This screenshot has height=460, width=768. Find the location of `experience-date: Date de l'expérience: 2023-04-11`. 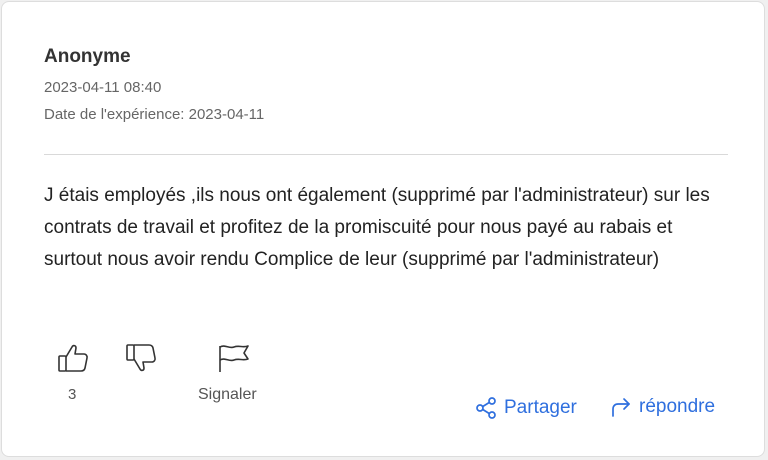

experience-date: Date de l'expérience: 2023-04-11 is located at coordinates (154, 114).